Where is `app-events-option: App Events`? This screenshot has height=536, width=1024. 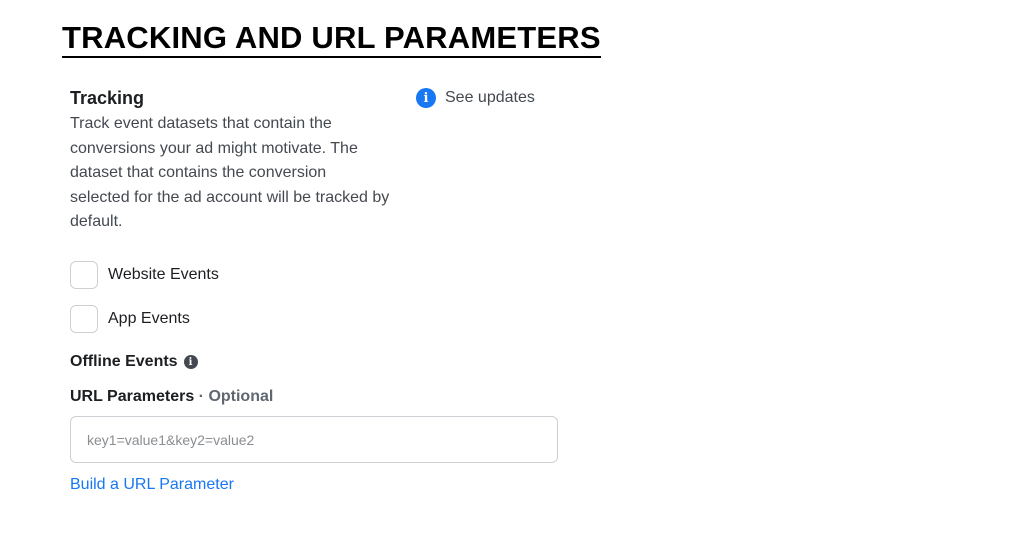 app-events-option: App Events is located at coordinates (130, 319).